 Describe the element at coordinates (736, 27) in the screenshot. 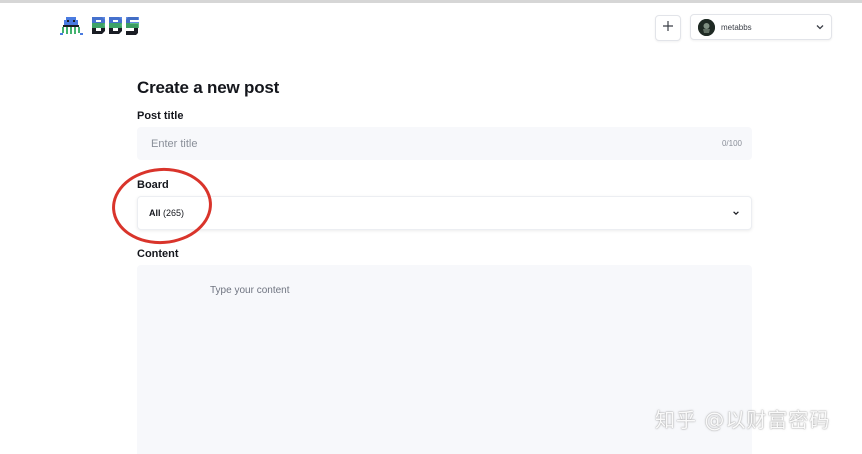

I see `username: metabbs` at that location.